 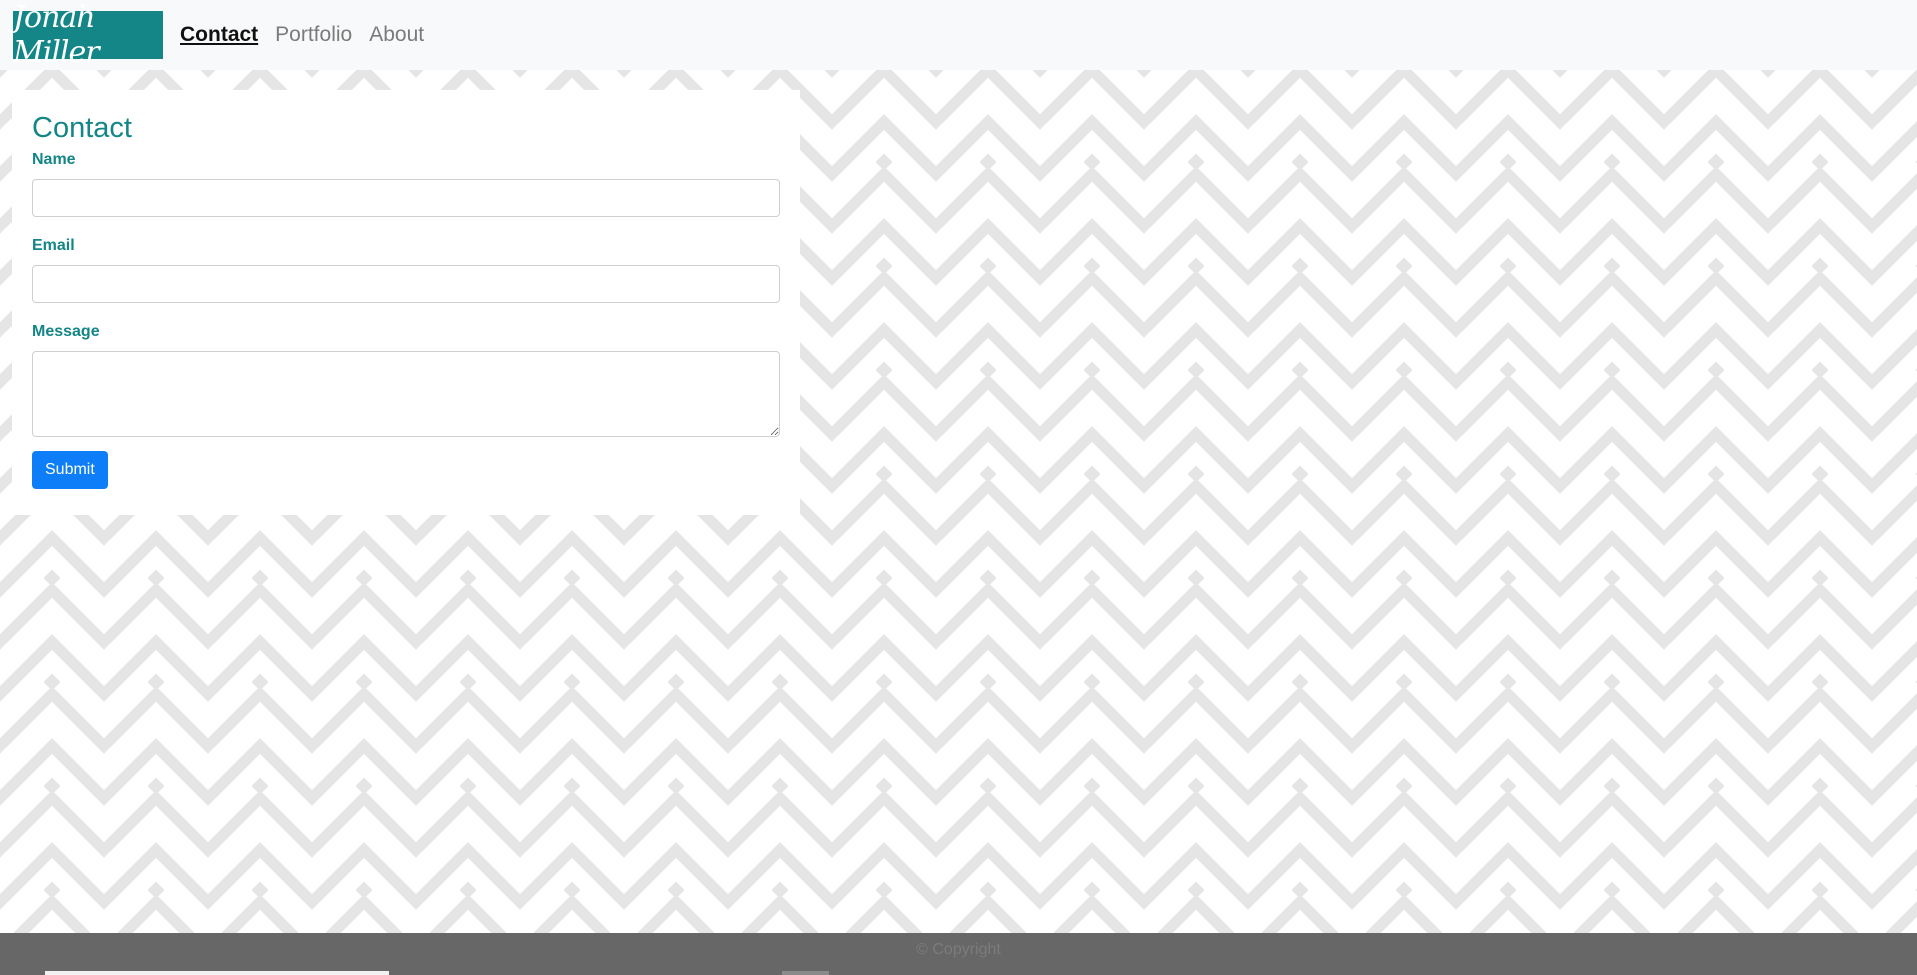 What do you see at coordinates (66, 331) in the screenshot?
I see `message-label: Message` at bounding box center [66, 331].